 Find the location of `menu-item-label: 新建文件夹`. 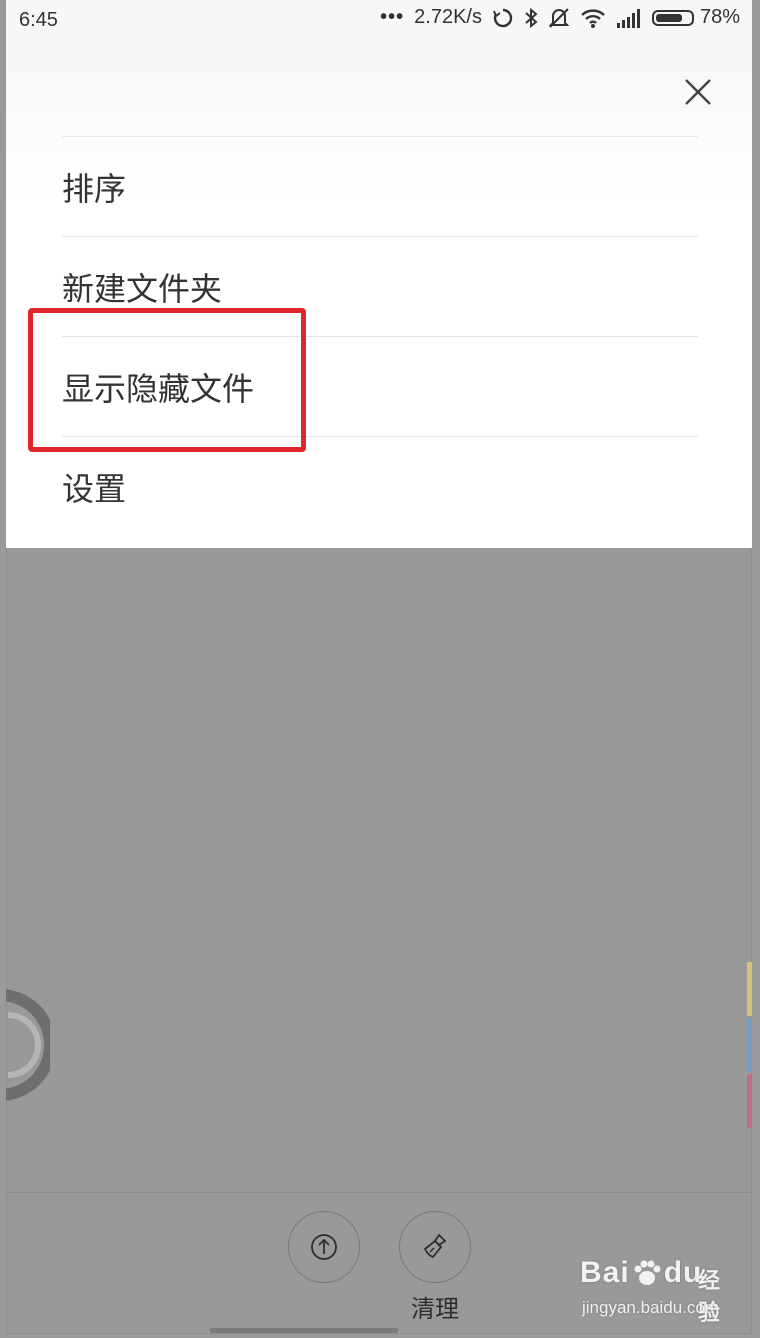

menu-item-label: 新建文件夹 is located at coordinates (142, 288).